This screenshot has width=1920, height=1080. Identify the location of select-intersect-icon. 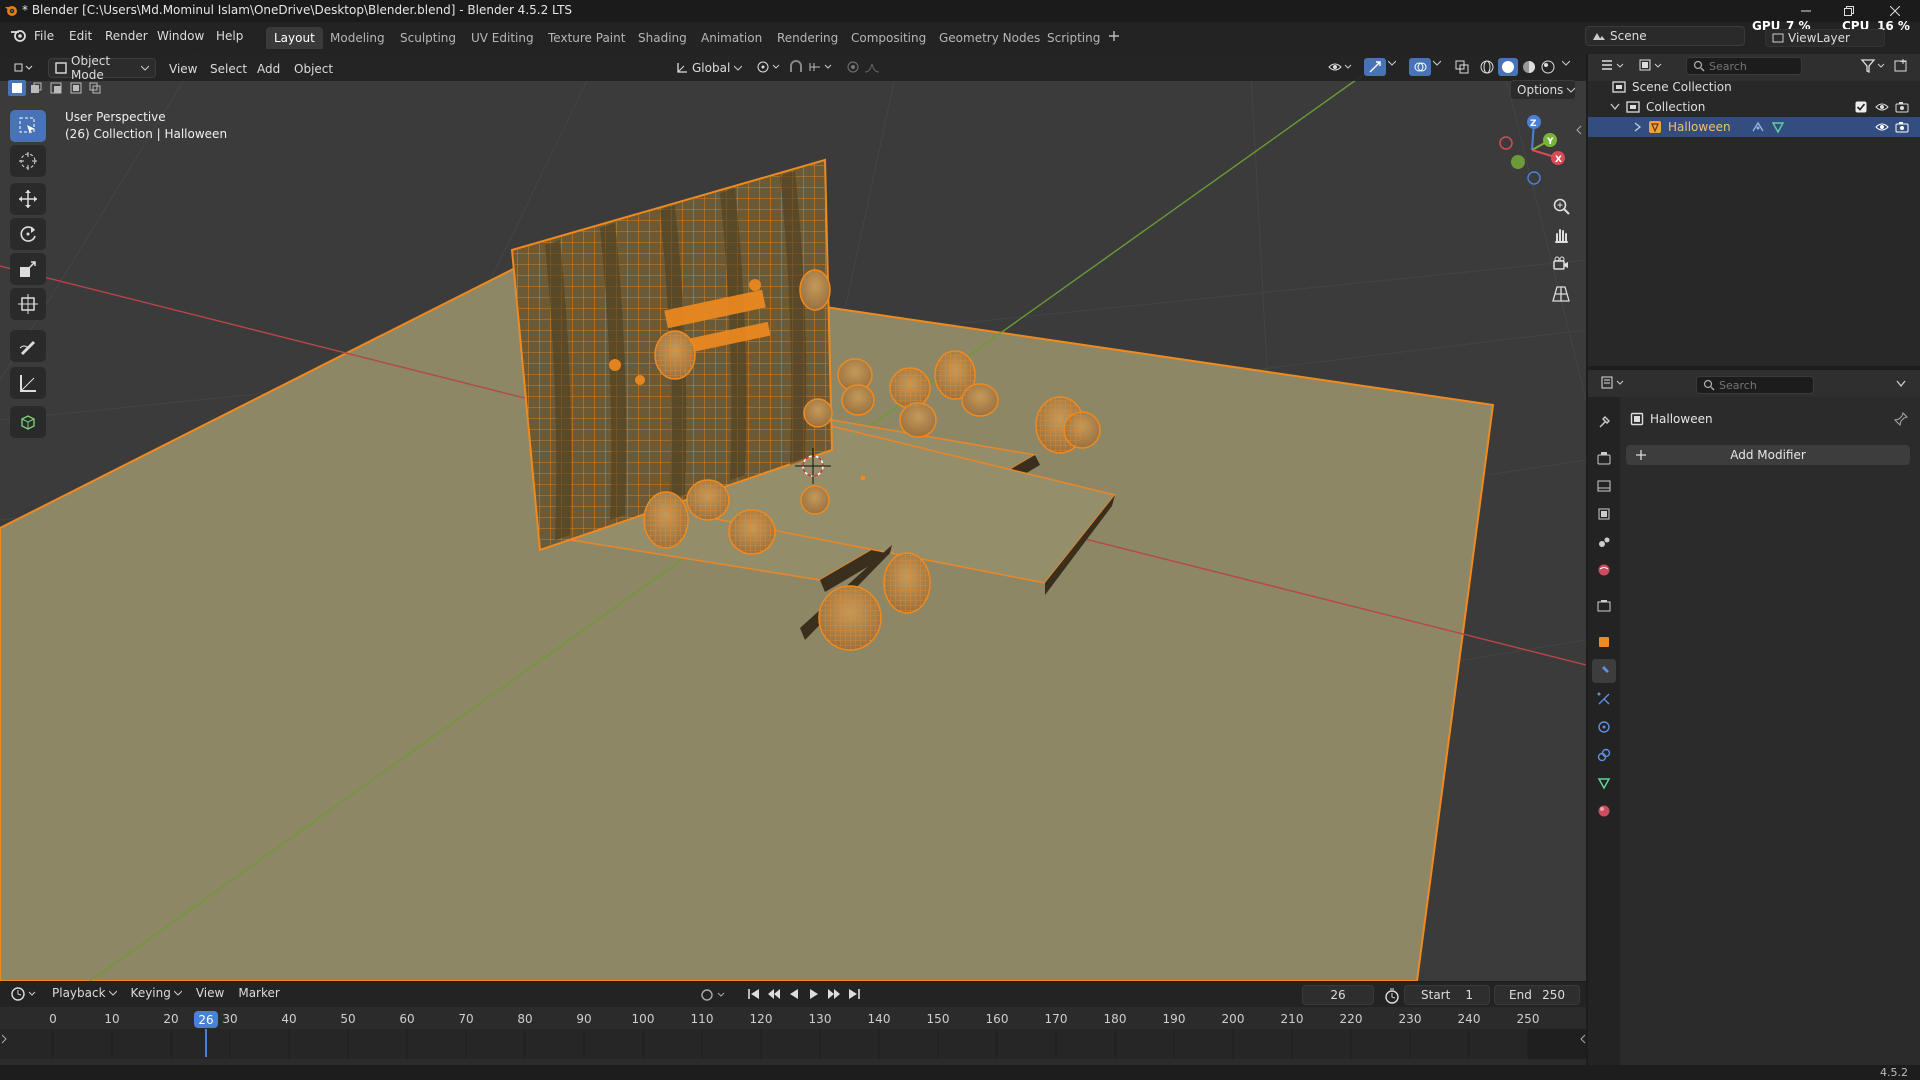
(95, 88).